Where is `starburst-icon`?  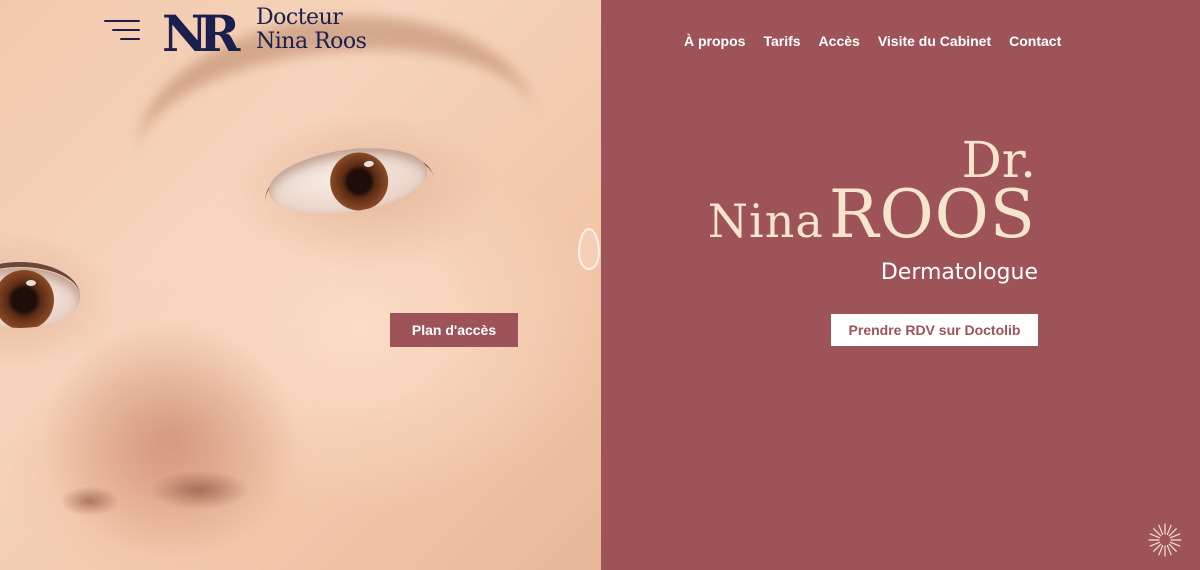
starburst-icon is located at coordinates (1165, 540).